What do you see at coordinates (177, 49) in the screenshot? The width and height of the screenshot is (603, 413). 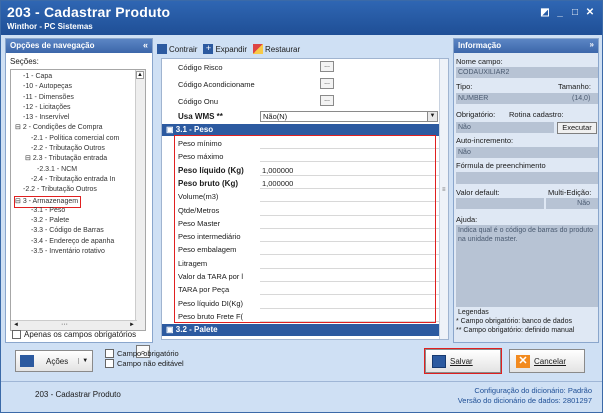 I see `collapse-button: Contrair` at bounding box center [177, 49].